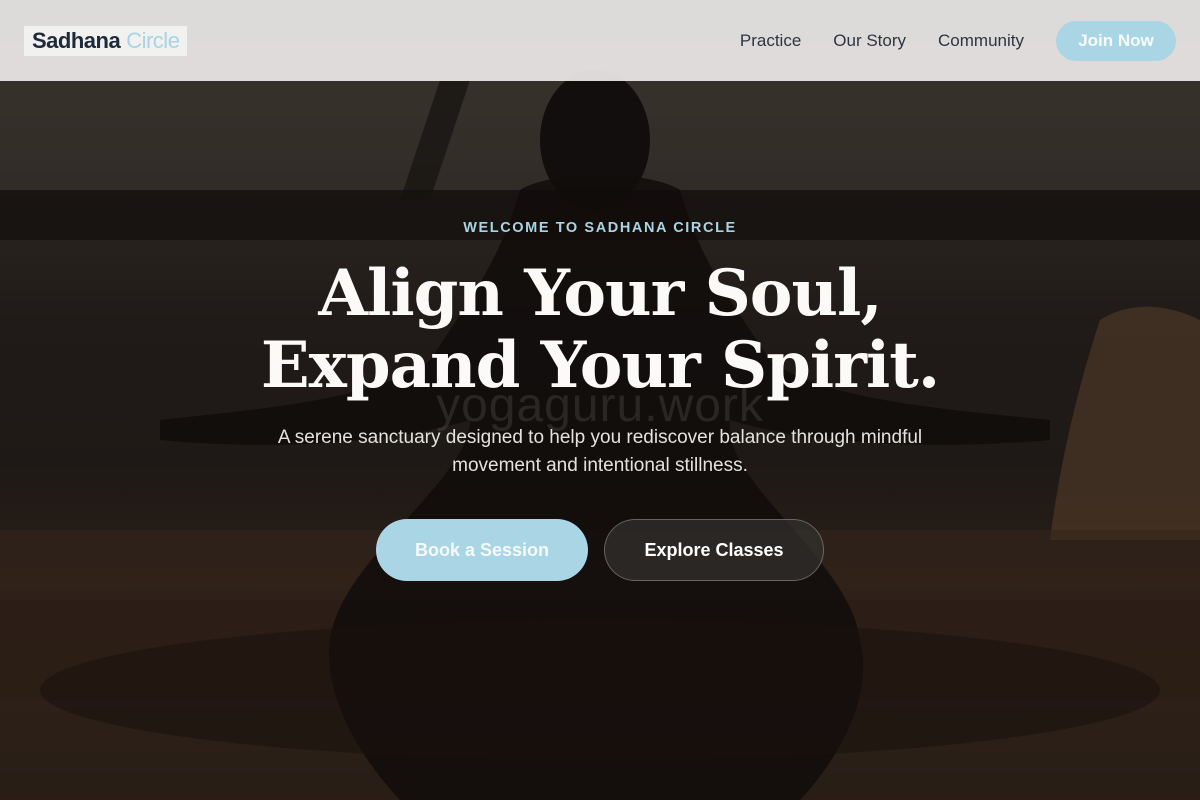 The image size is (1200, 800). What do you see at coordinates (714, 550) in the screenshot?
I see `explore-classes-button: Explore Classes` at bounding box center [714, 550].